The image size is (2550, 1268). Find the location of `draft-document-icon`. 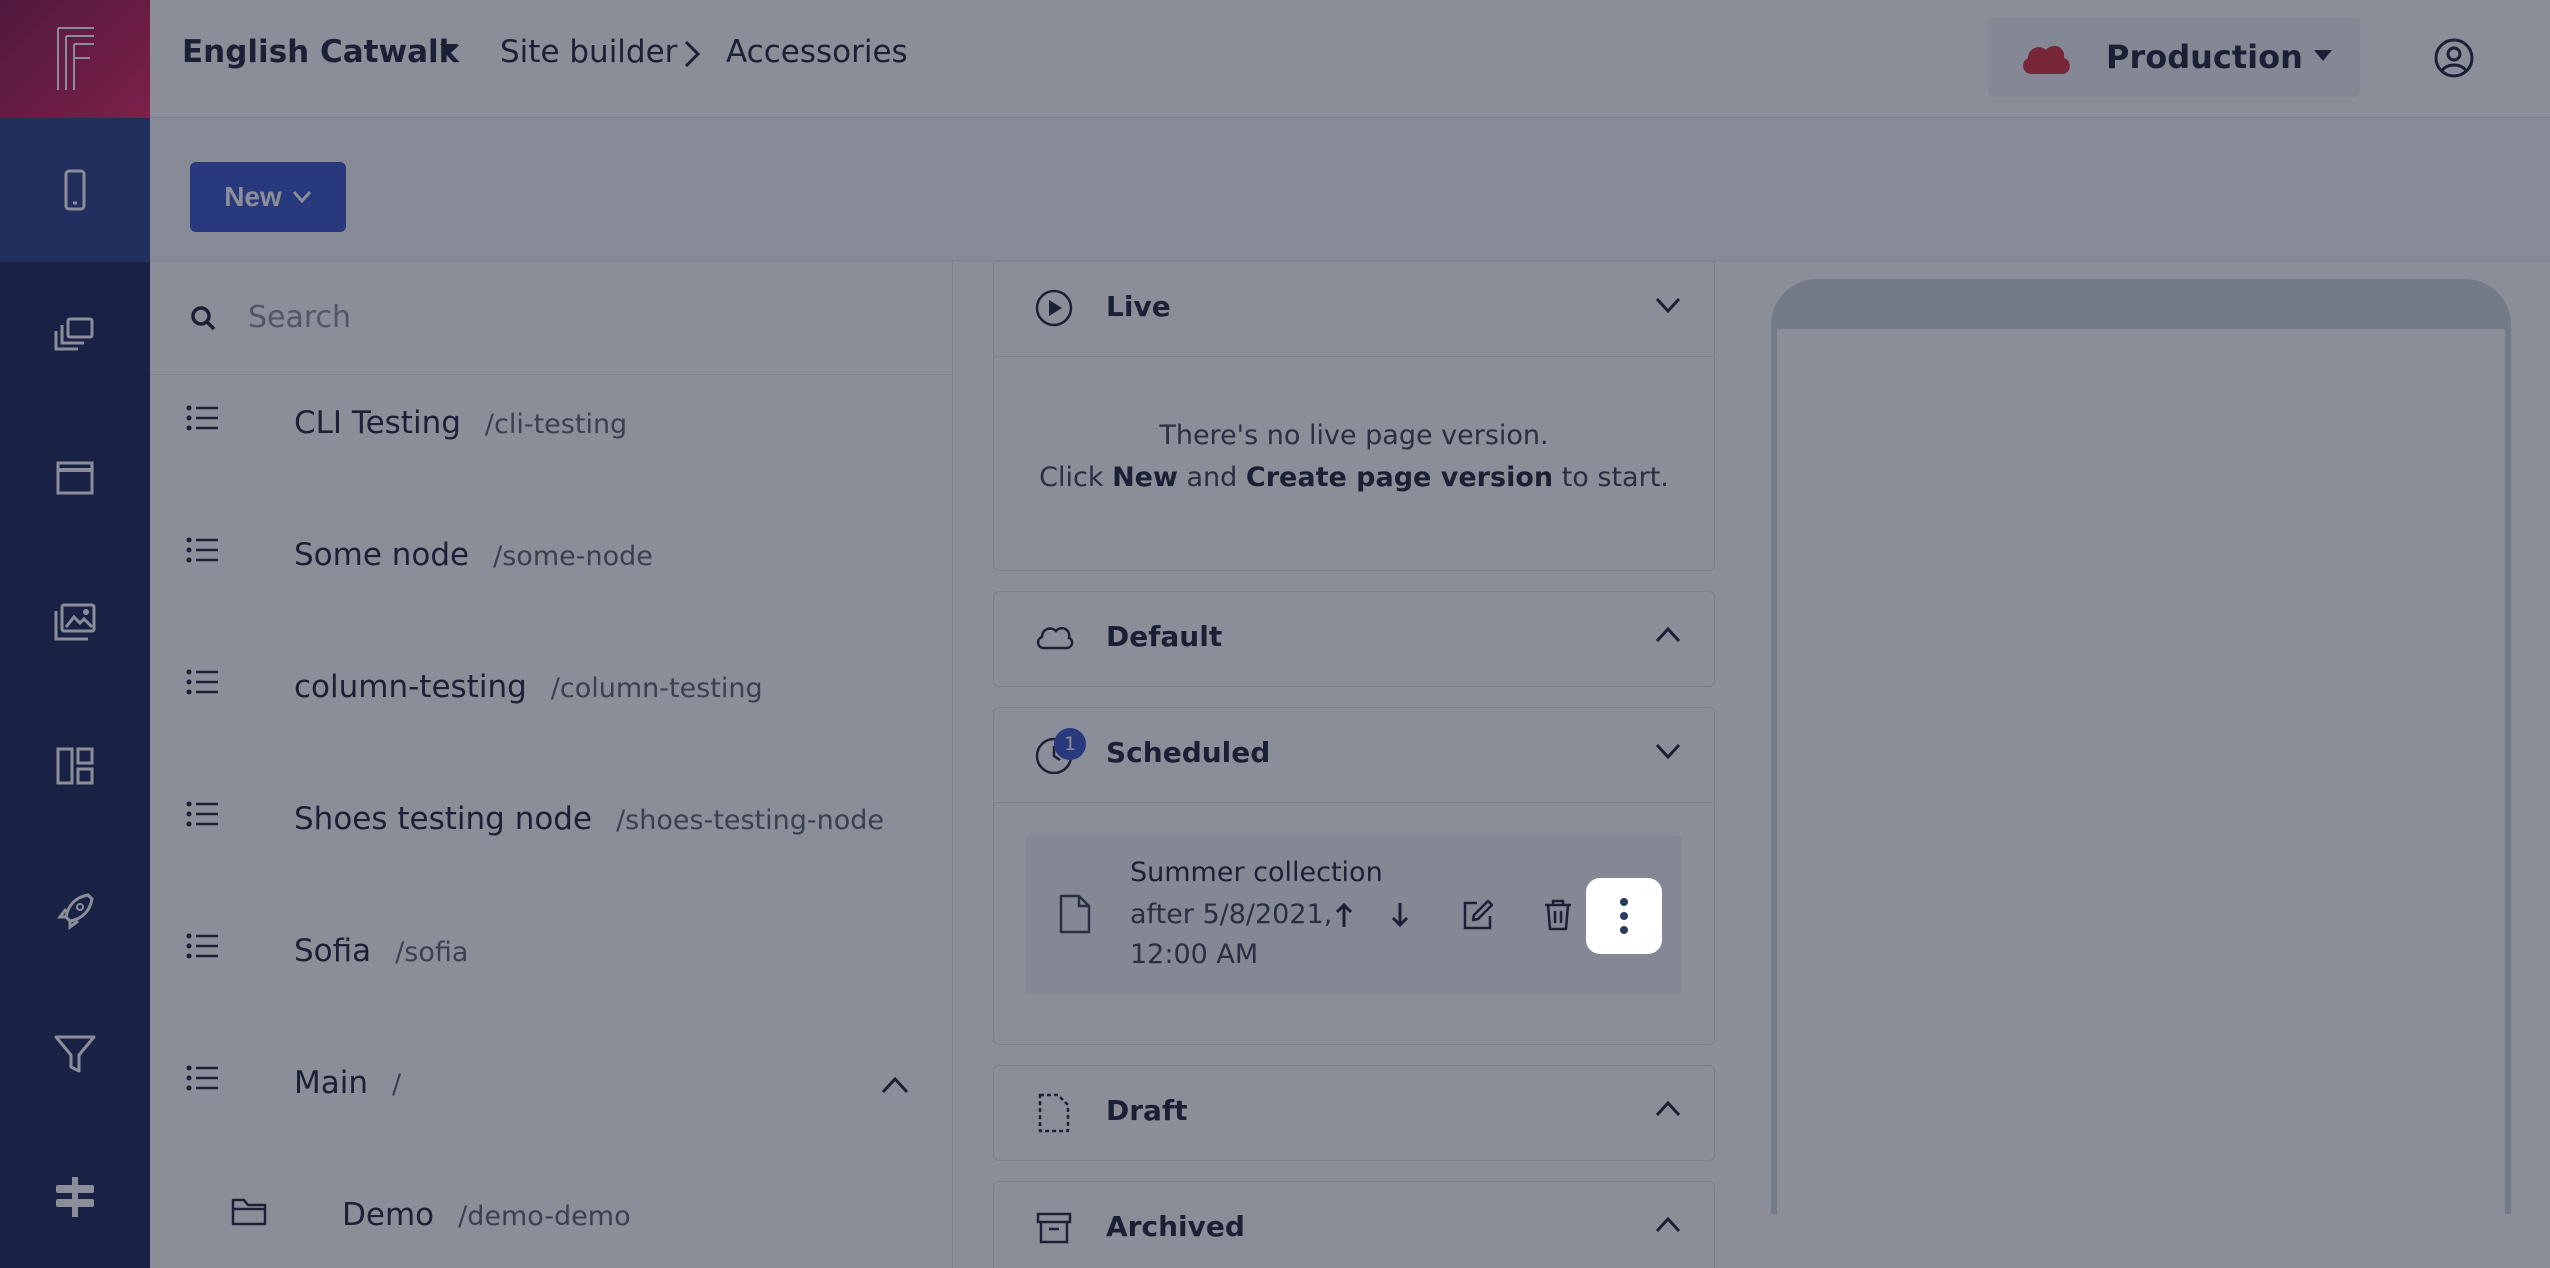

draft-document-icon is located at coordinates (1054, 1113).